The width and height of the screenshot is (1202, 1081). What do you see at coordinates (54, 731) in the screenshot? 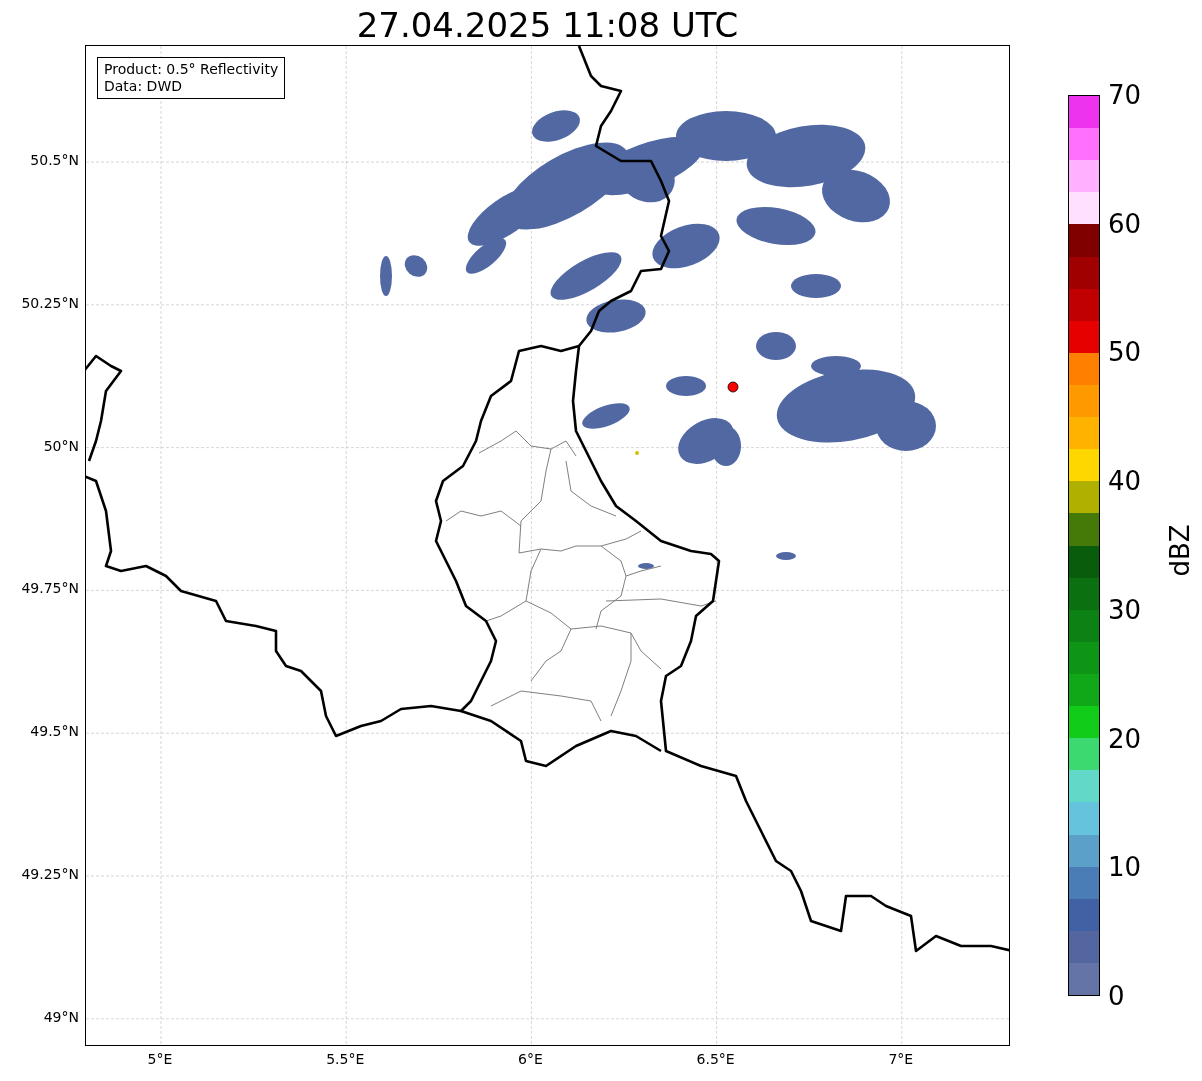
I see `latitude-label: 49.5°N` at bounding box center [54, 731].